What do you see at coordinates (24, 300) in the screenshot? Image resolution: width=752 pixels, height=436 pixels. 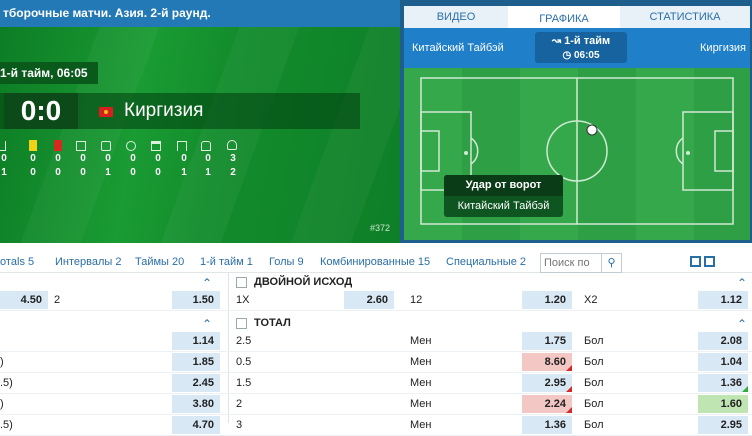 I see `odd-button: 4.50` at bounding box center [24, 300].